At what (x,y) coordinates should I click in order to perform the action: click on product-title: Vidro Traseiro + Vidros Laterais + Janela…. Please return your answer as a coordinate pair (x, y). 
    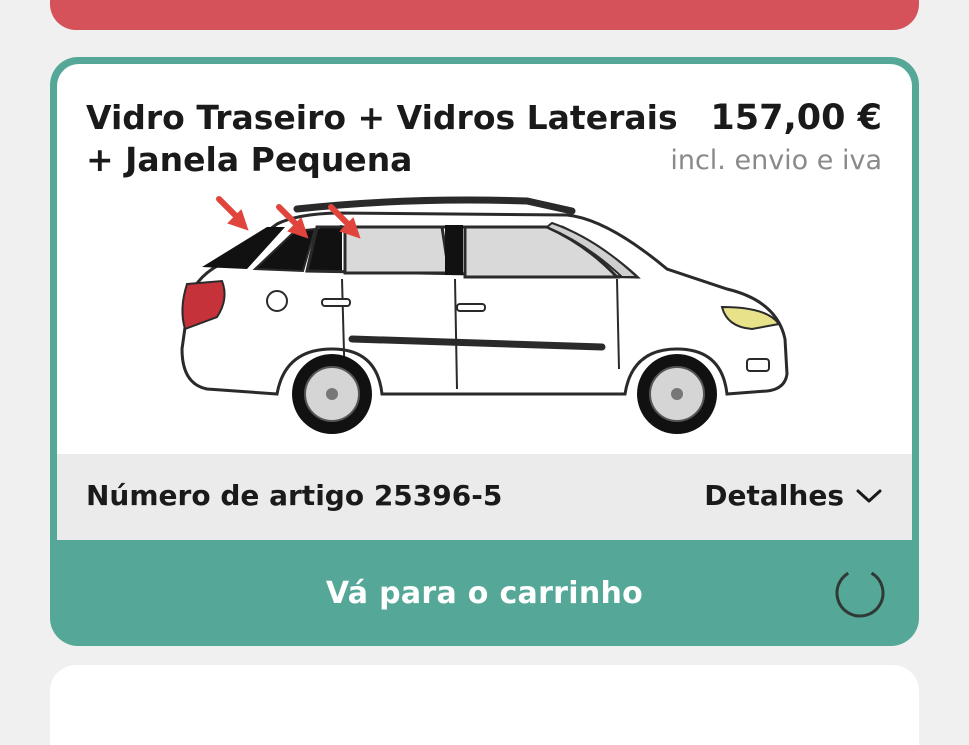
    Looking at the image, I should click on (386, 139).